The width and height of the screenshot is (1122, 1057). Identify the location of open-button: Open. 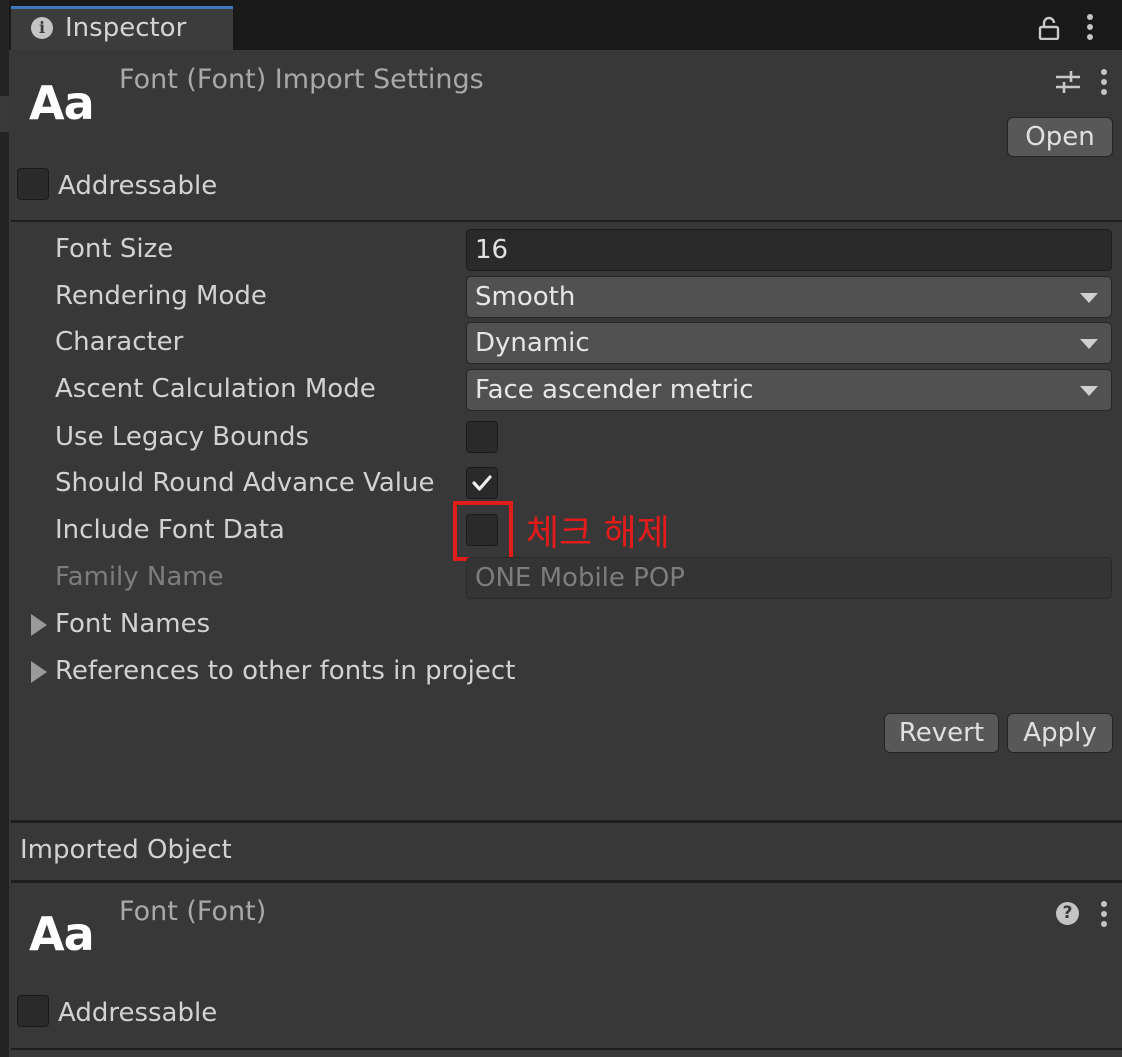
(1060, 137).